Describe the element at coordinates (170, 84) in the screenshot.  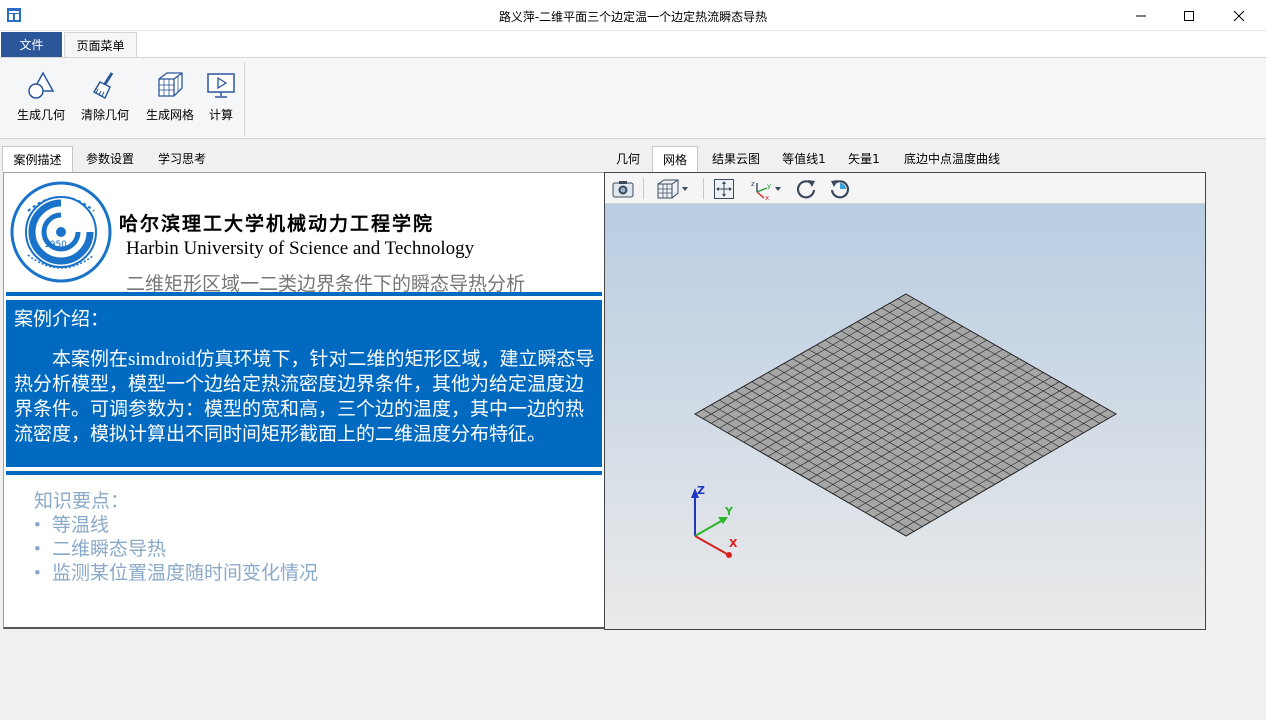
I see `mesh-cube-icon` at that location.